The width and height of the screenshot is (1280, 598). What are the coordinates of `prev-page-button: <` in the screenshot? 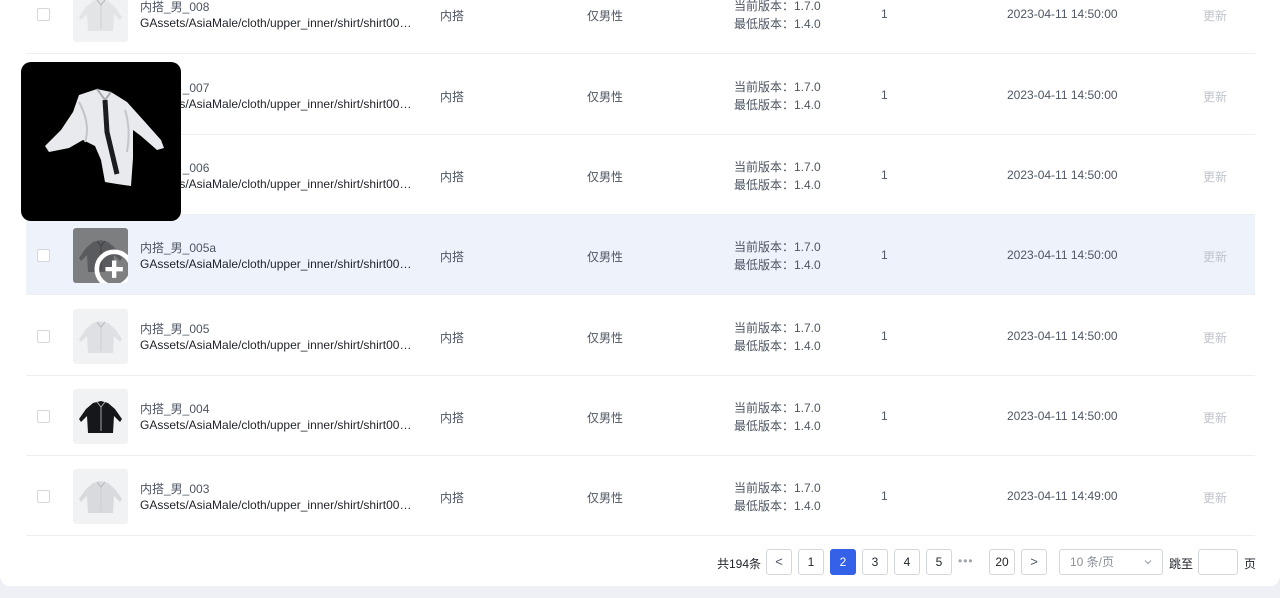 It's located at (779, 562).